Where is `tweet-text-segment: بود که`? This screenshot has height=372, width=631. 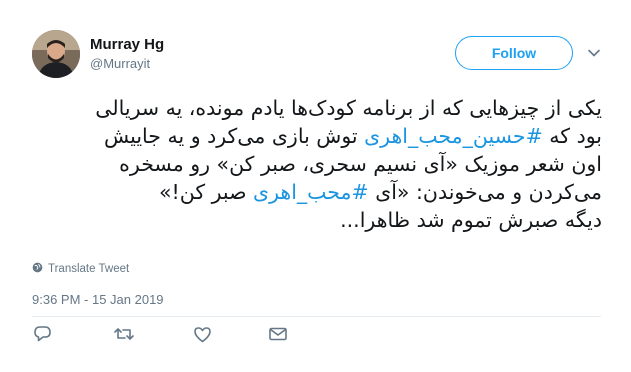 tweet-text-segment: بود که is located at coordinates (572, 136).